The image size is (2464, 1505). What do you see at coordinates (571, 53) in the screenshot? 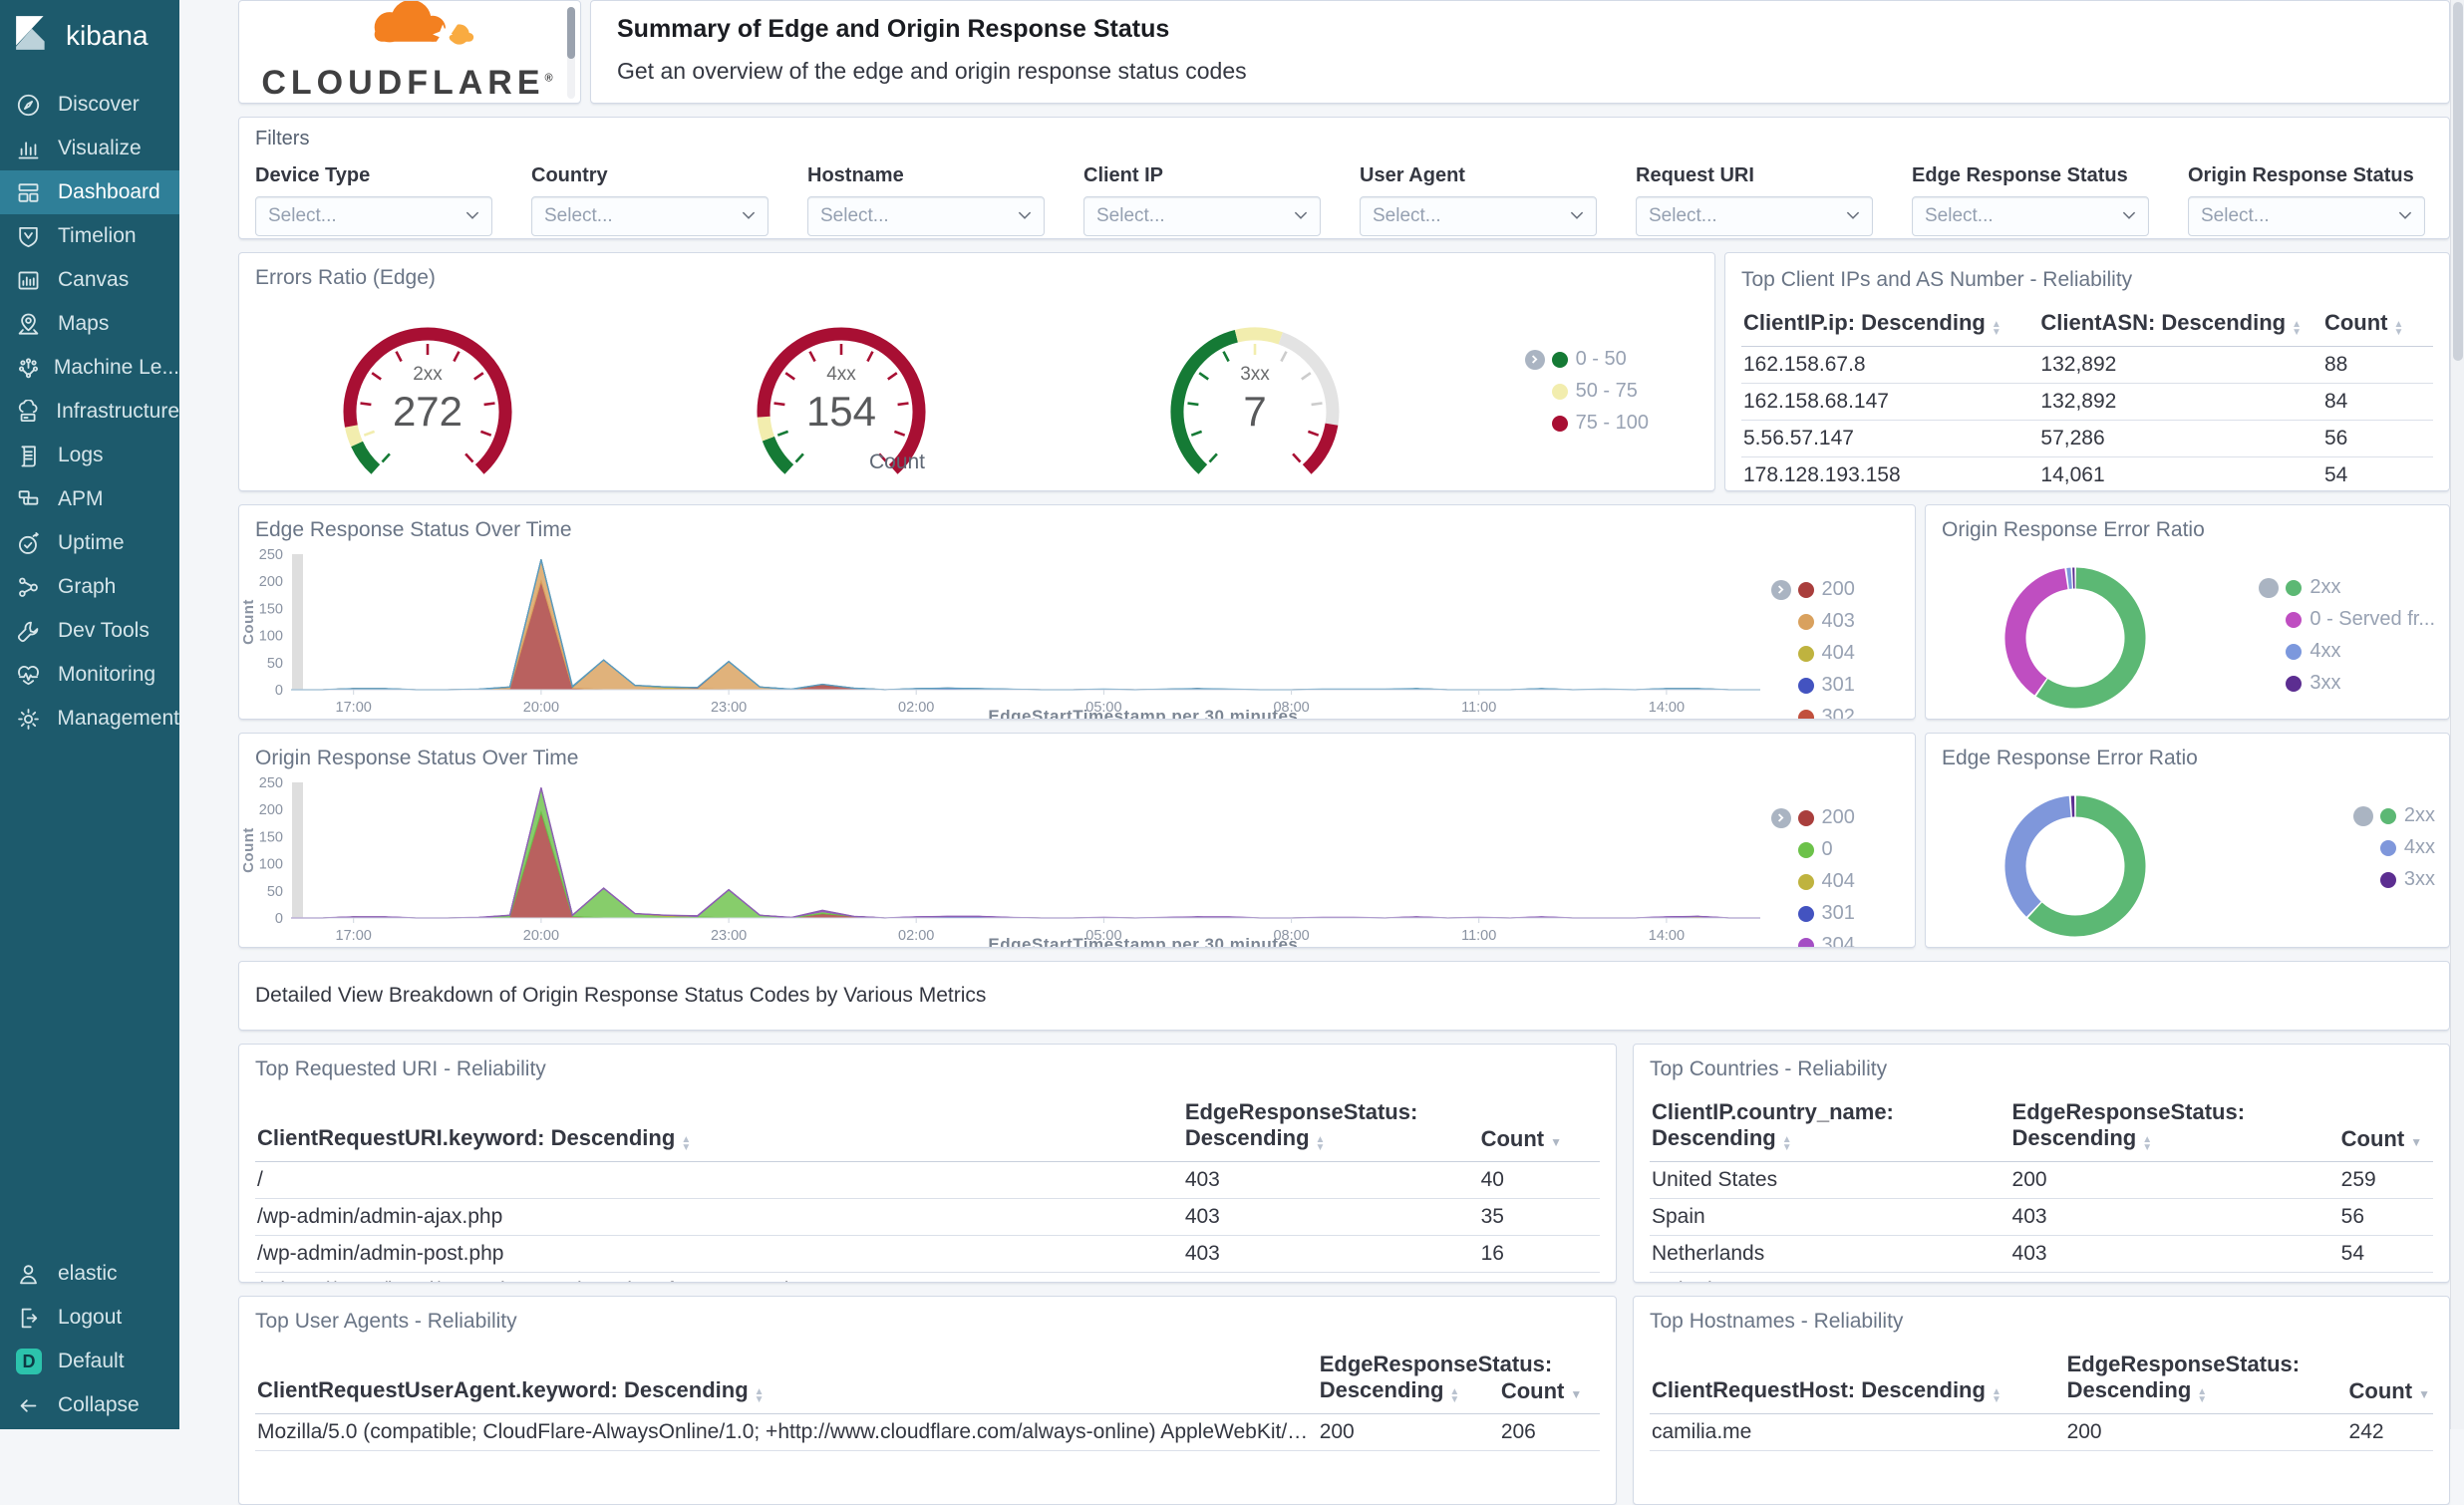
I see `panel-scrollbar` at bounding box center [571, 53].